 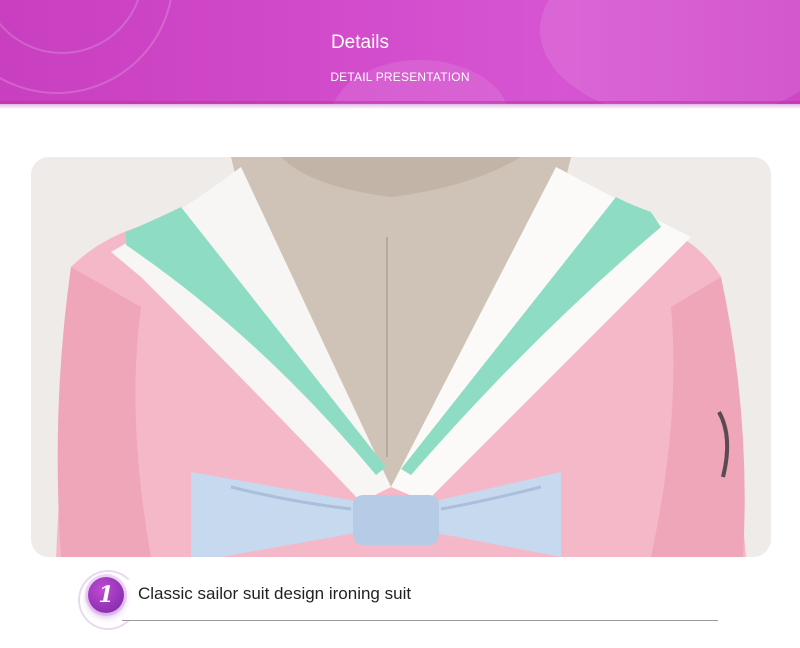 What do you see at coordinates (275, 593) in the screenshot?
I see `feature-caption: Classic sailor suit design ironing suit` at bounding box center [275, 593].